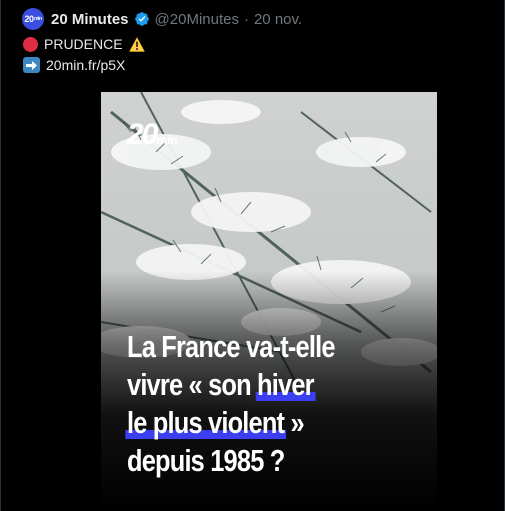 The image size is (505, 511). Describe the element at coordinates (38, 19) in the screenshot. I see `avatar-subtext: min` at that location.